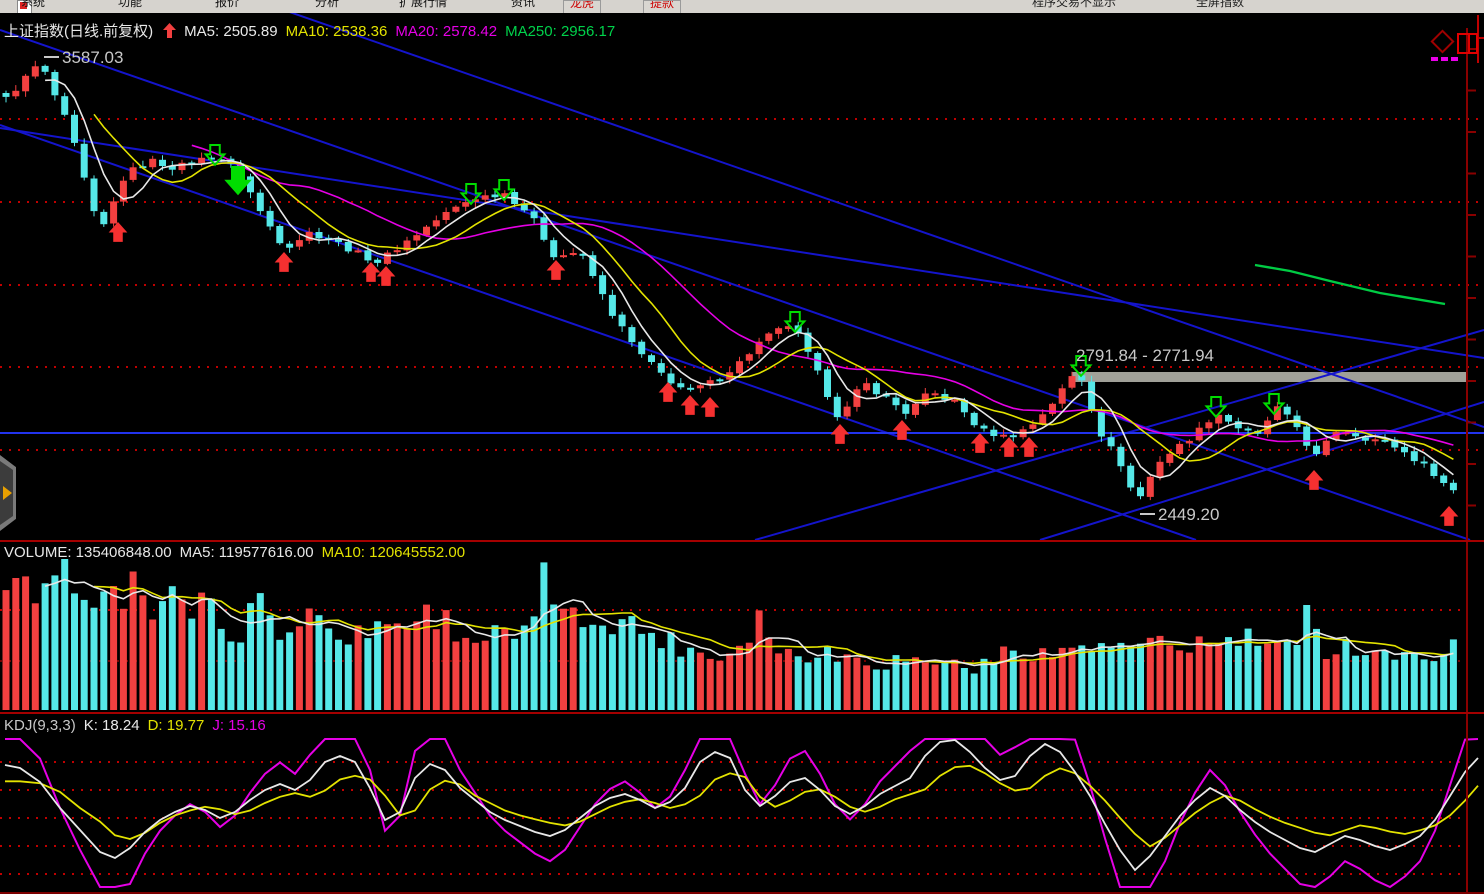 The width and height of the screenshot is (1484, 894). What do you see at coordinates (239, 725) in the screenshot?
I see `kdj-j: J: 15.16` at bounding box center [239, 725].